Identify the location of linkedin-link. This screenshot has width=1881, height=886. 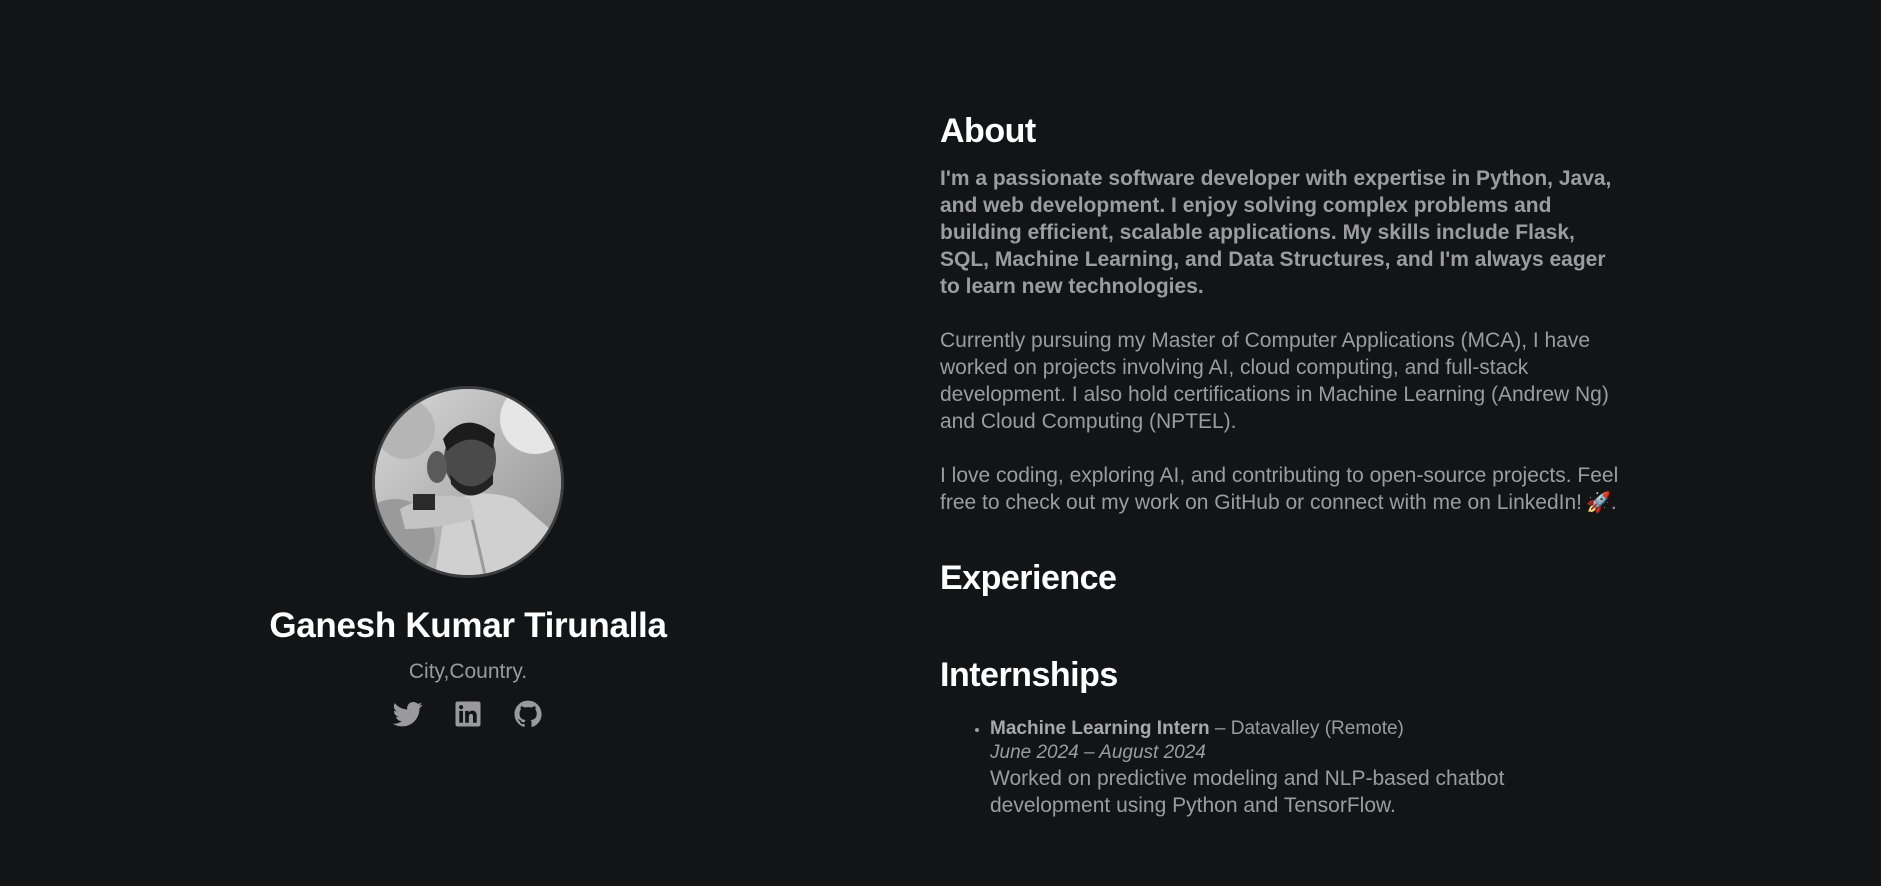
(468, 714).